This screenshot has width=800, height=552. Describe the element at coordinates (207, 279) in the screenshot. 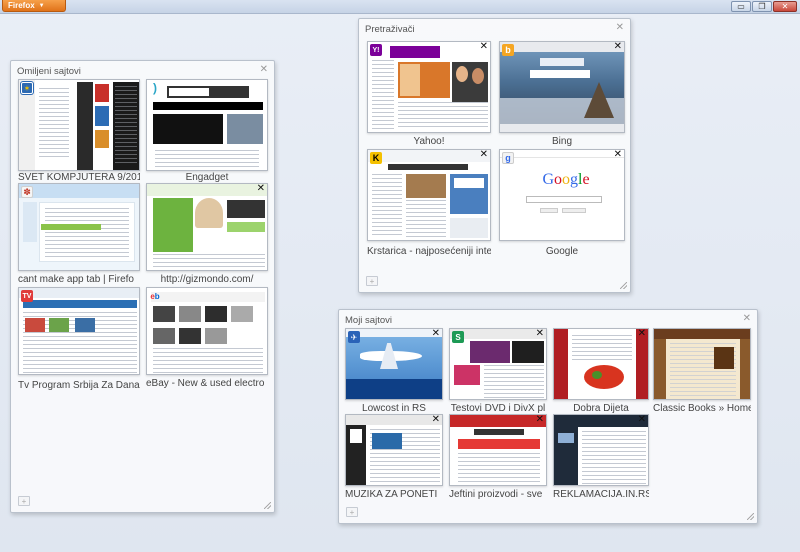

I see `tab-title: http://gizmondo.com/` at that location.